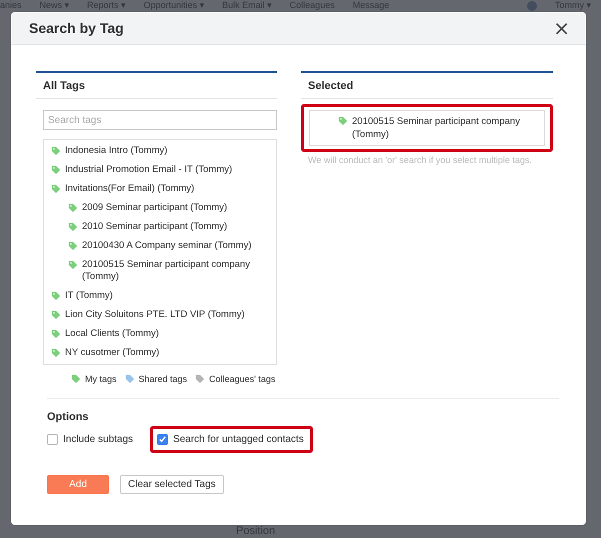  Describe the element at coordinates (112, 353) in the screenshot. I see `tag-item: NY cusotmer (Tommy)` at that location.